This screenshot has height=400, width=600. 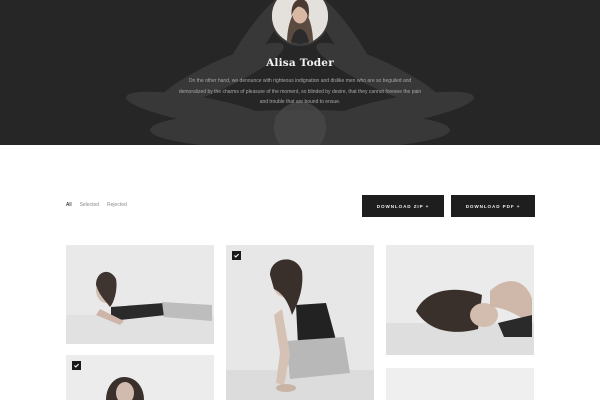 What do you see at coordinates (403, 206) in the screenshot?
I see `download-zip-button: DOWNLOAD ZIP +` at bounding box center [403, 206].